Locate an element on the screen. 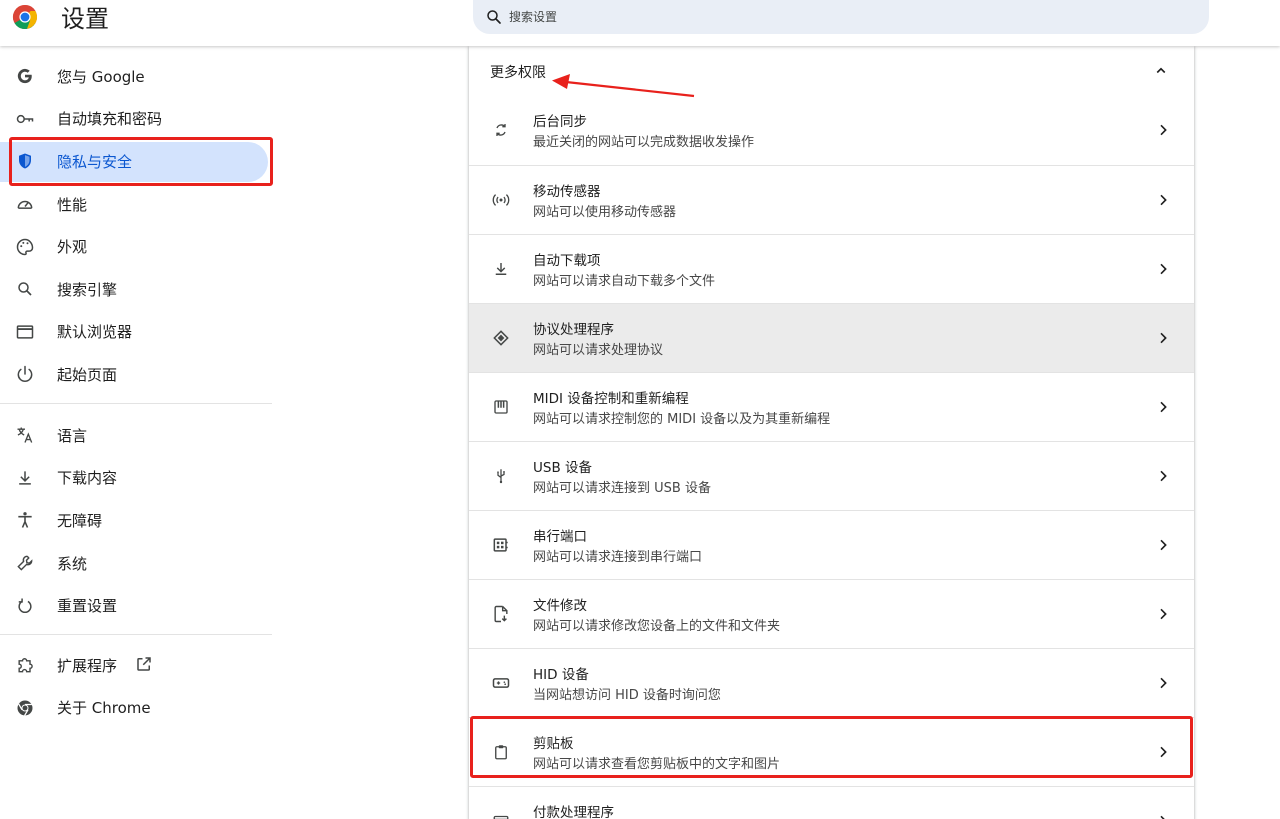  permission-desc: 最近关闭的网站可以完成数据收发操作 is located at coordinates (644, 142).